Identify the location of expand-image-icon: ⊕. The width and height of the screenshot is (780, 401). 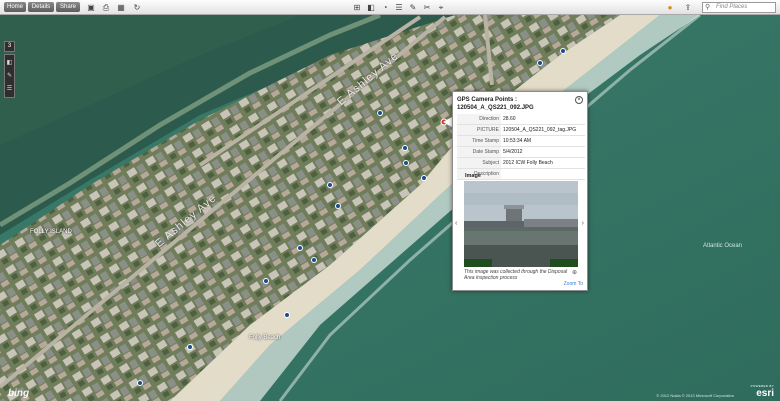
(574, 272).